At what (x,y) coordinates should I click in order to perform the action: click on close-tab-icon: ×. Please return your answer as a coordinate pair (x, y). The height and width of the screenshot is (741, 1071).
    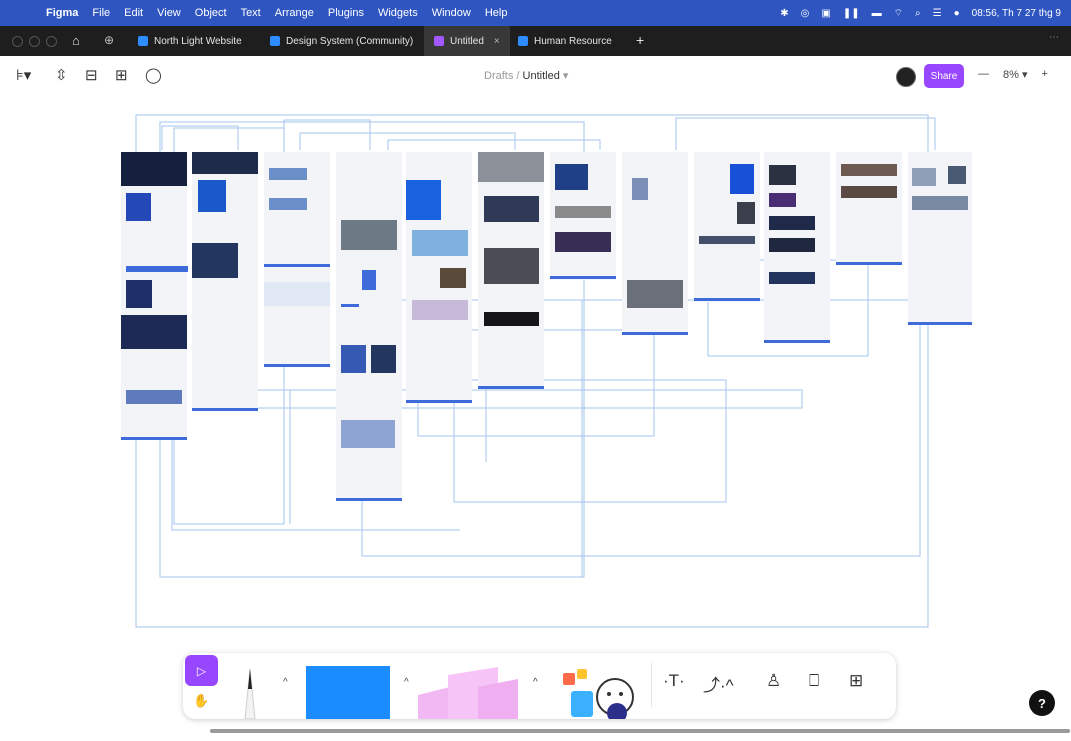
    Looking at the image, I should click on (497, 41).